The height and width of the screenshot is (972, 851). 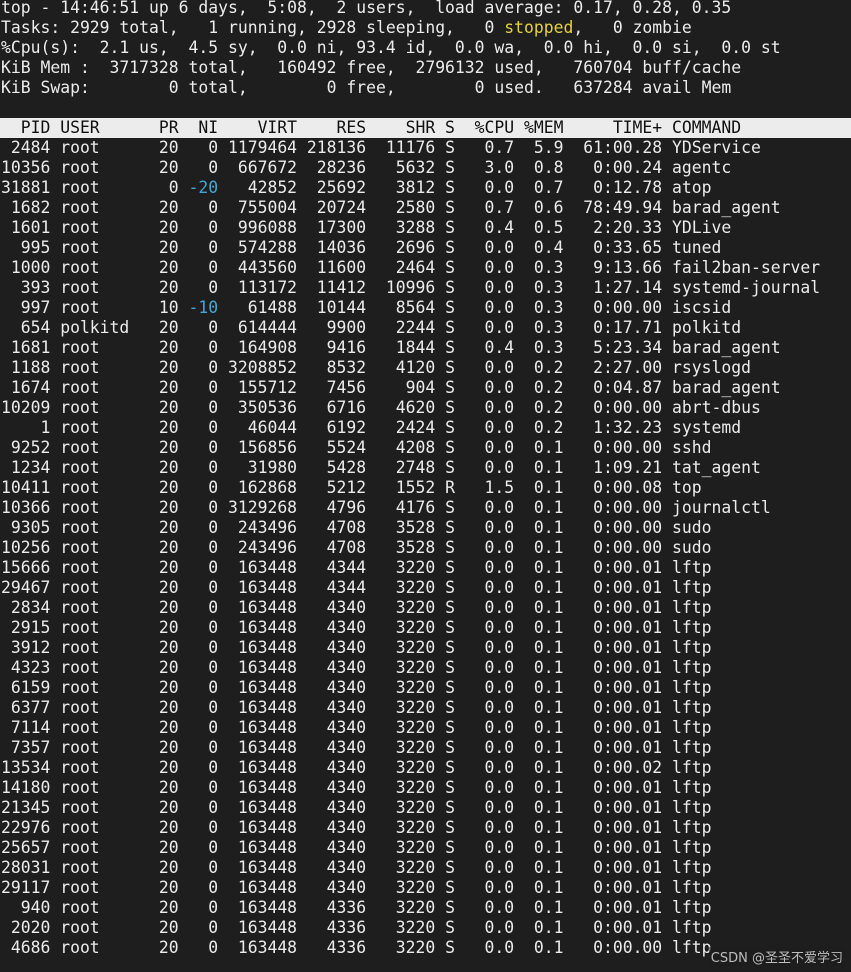 What do you see at coordinates (110, 587) in the screenshot?
I see `process-row-left: 29467 root 20 0` at bounding box center [110, 587].